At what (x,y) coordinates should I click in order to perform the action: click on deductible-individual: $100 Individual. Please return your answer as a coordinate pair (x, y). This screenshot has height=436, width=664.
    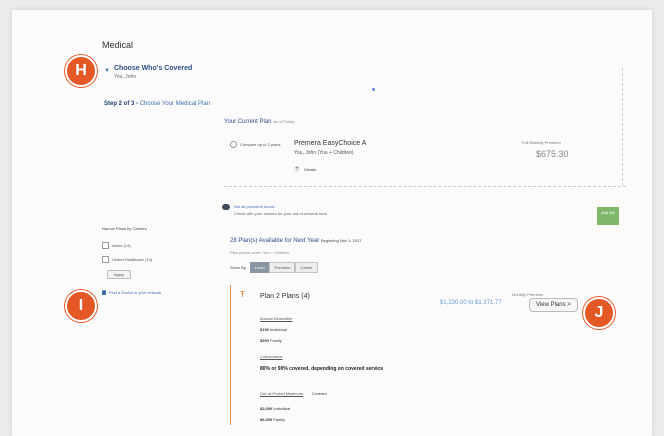
    Looking at the image, I should click on (276, 329).